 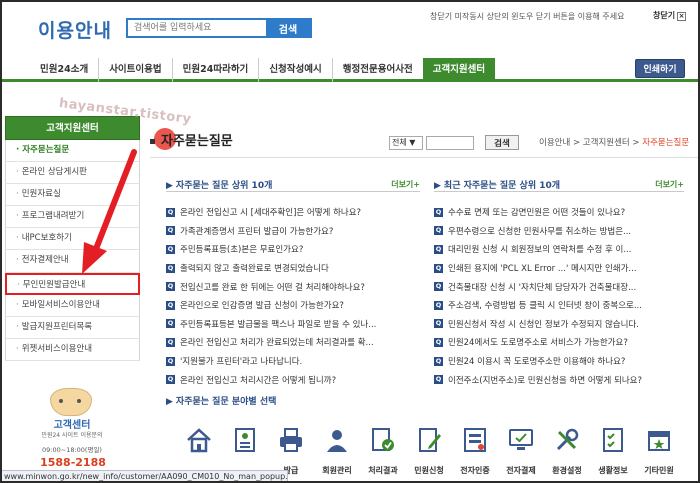 I want to click on faq-recent-title: 최근 자주묻는 질문 상위 10개, so click(x=502, y=186).